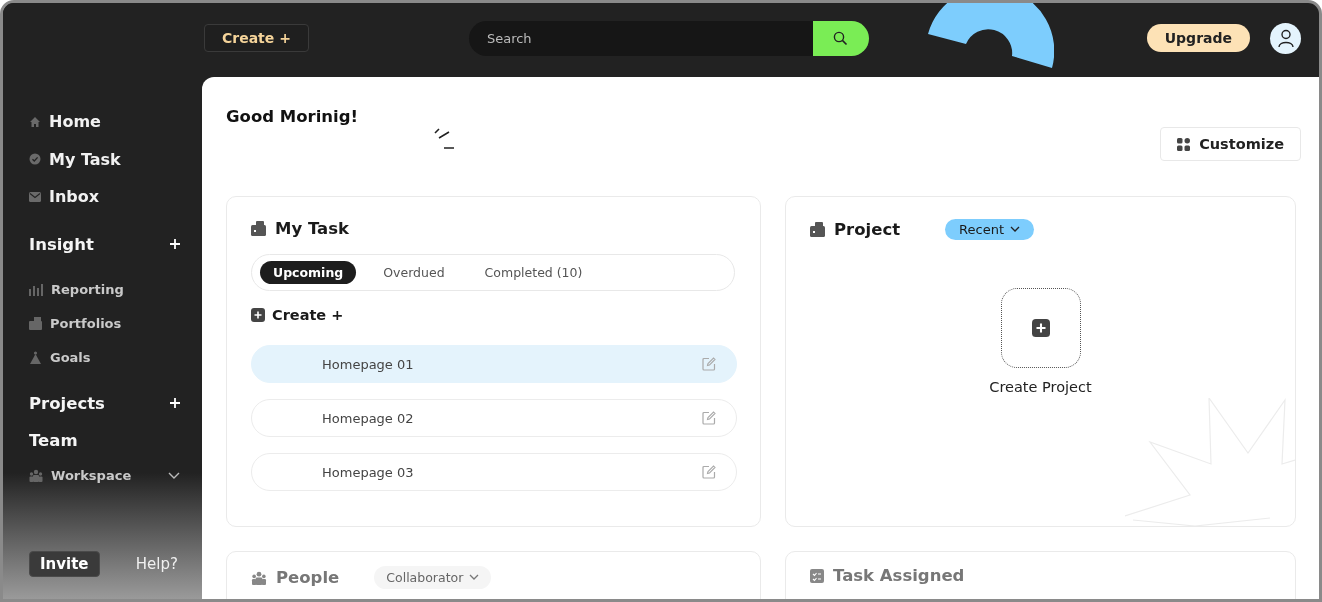 Image resolution: width=1322 pixels, height=602 pixels. What do you see at coordinates (308, 577) in the screenshot?
I see `card-title: People` at bounding box center [308, 577].